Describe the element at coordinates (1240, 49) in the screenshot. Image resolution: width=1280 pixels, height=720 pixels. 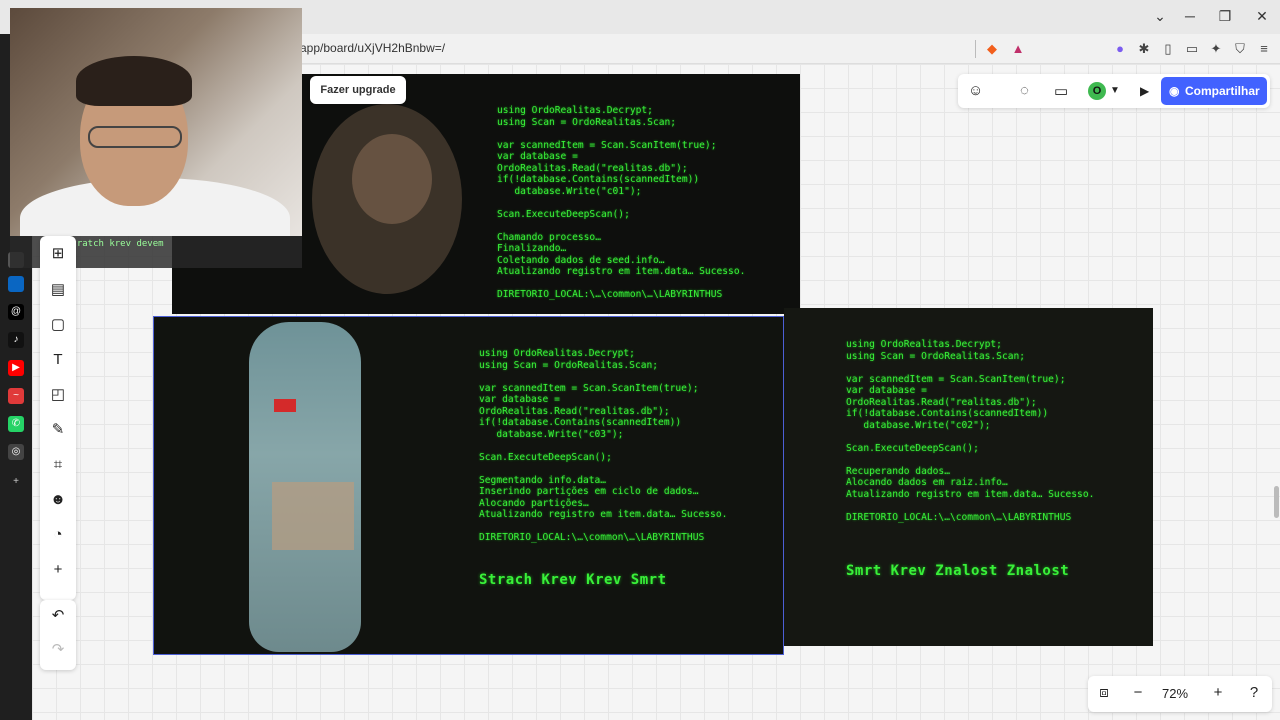
I see `vpn-shield-icon: ⛉` at that location.